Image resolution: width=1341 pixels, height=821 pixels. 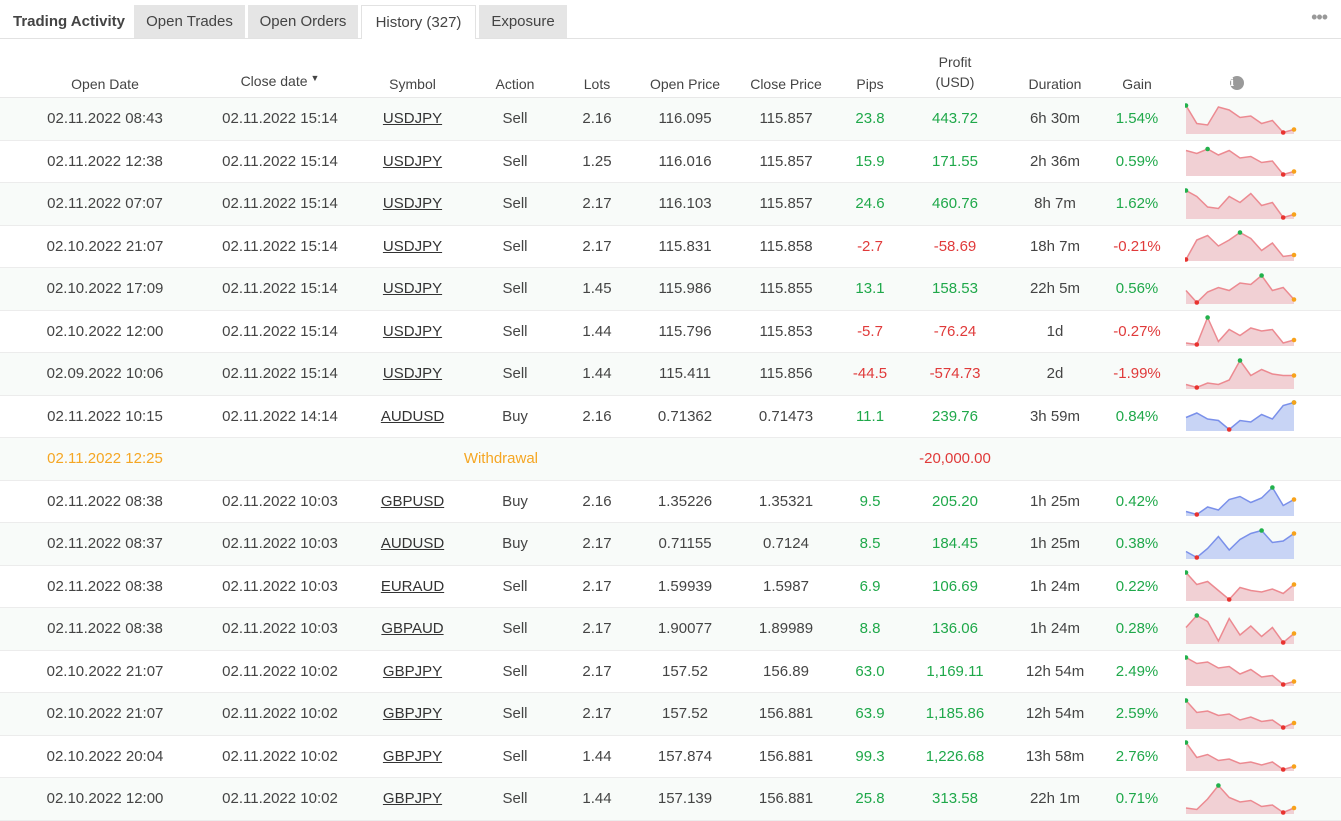 I want to click on col-close-price: Close Price, so click(x=786, y=71).